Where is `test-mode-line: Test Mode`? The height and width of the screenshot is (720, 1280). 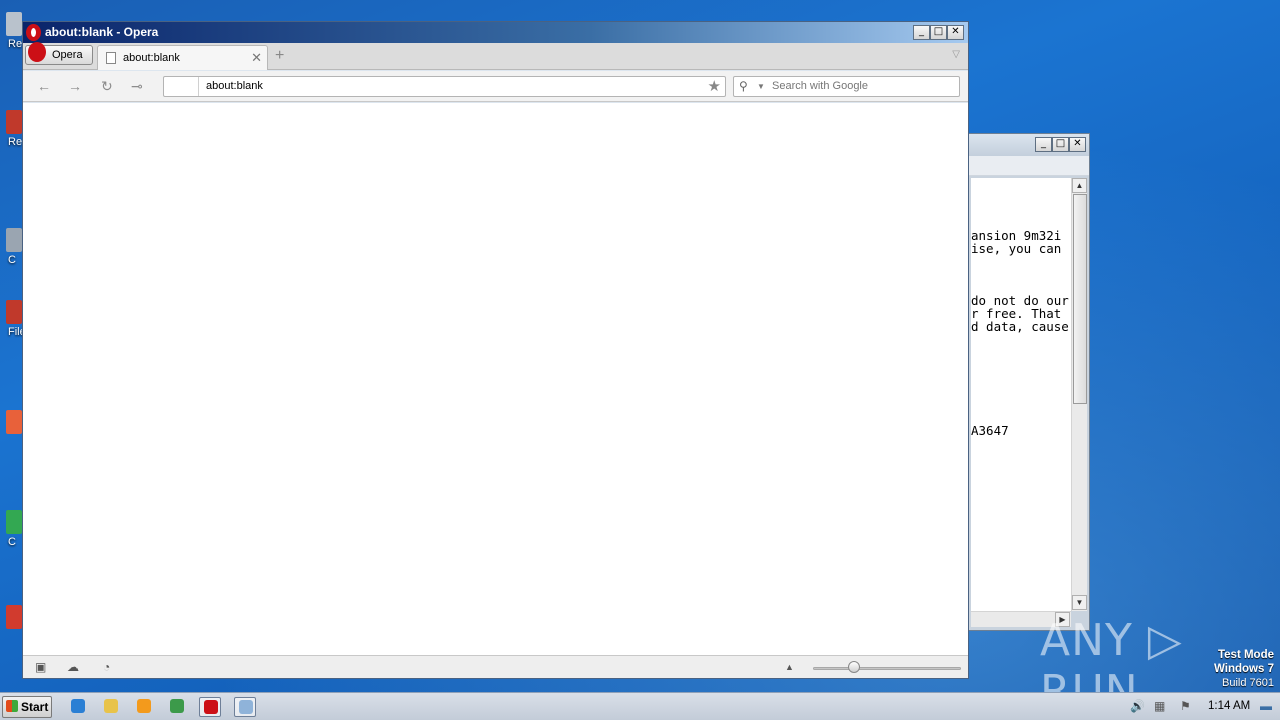
test-mode-line: Test Mode is located at coordinates (1245, 655).